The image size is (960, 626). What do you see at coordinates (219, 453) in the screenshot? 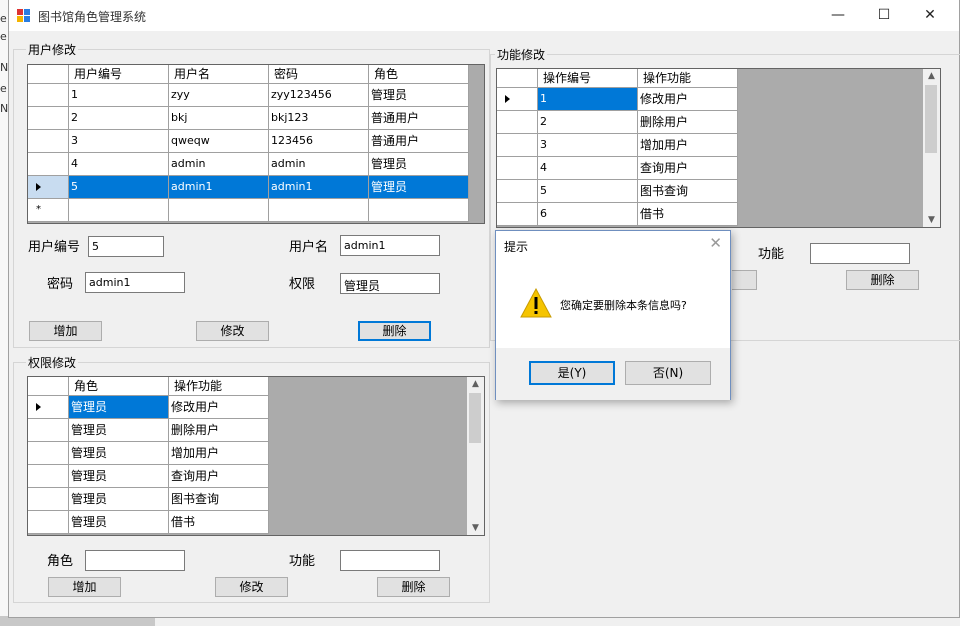
I see `function-cell: 增加用户` at bounding box center [219, 453].